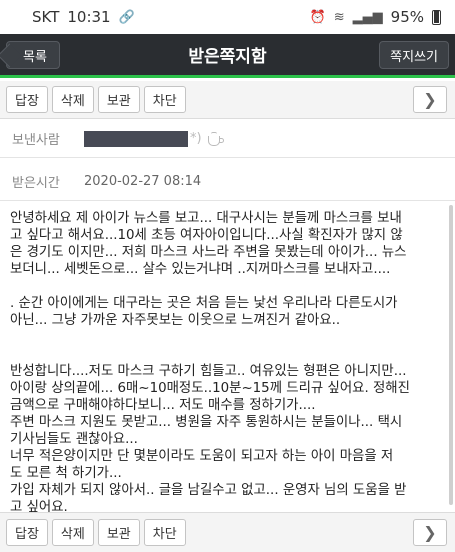 The width and height of the screenshot is (455, 552). I want to click on redacted-sender-name, so click(136, 138).